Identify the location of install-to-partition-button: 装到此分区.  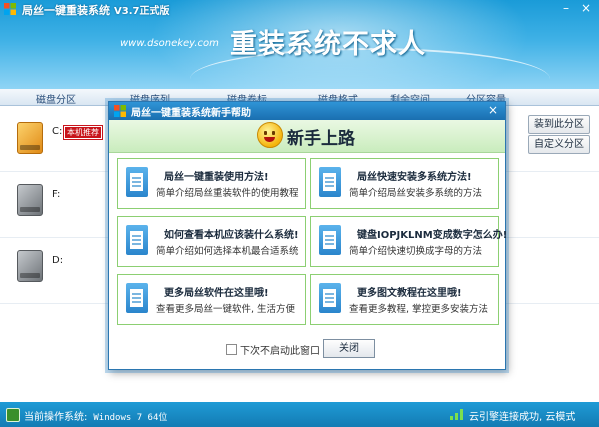
(559, 124).